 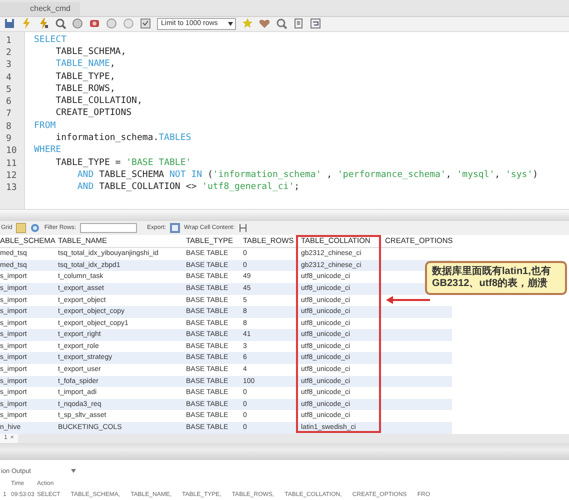 What do you see at coordinates (11, 188) in the screenshot?
I see `line-number: 13` at bounding box center [11, 188].